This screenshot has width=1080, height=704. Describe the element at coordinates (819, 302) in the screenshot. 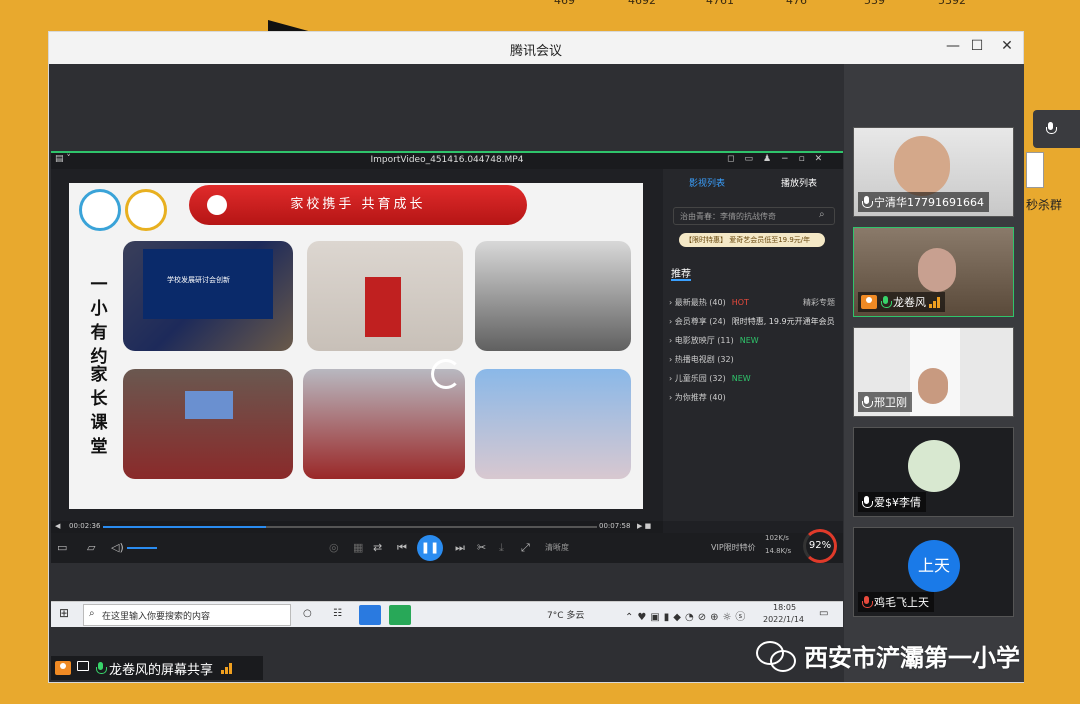

I see `playlist-item-extra: 精彩专题` at that location.